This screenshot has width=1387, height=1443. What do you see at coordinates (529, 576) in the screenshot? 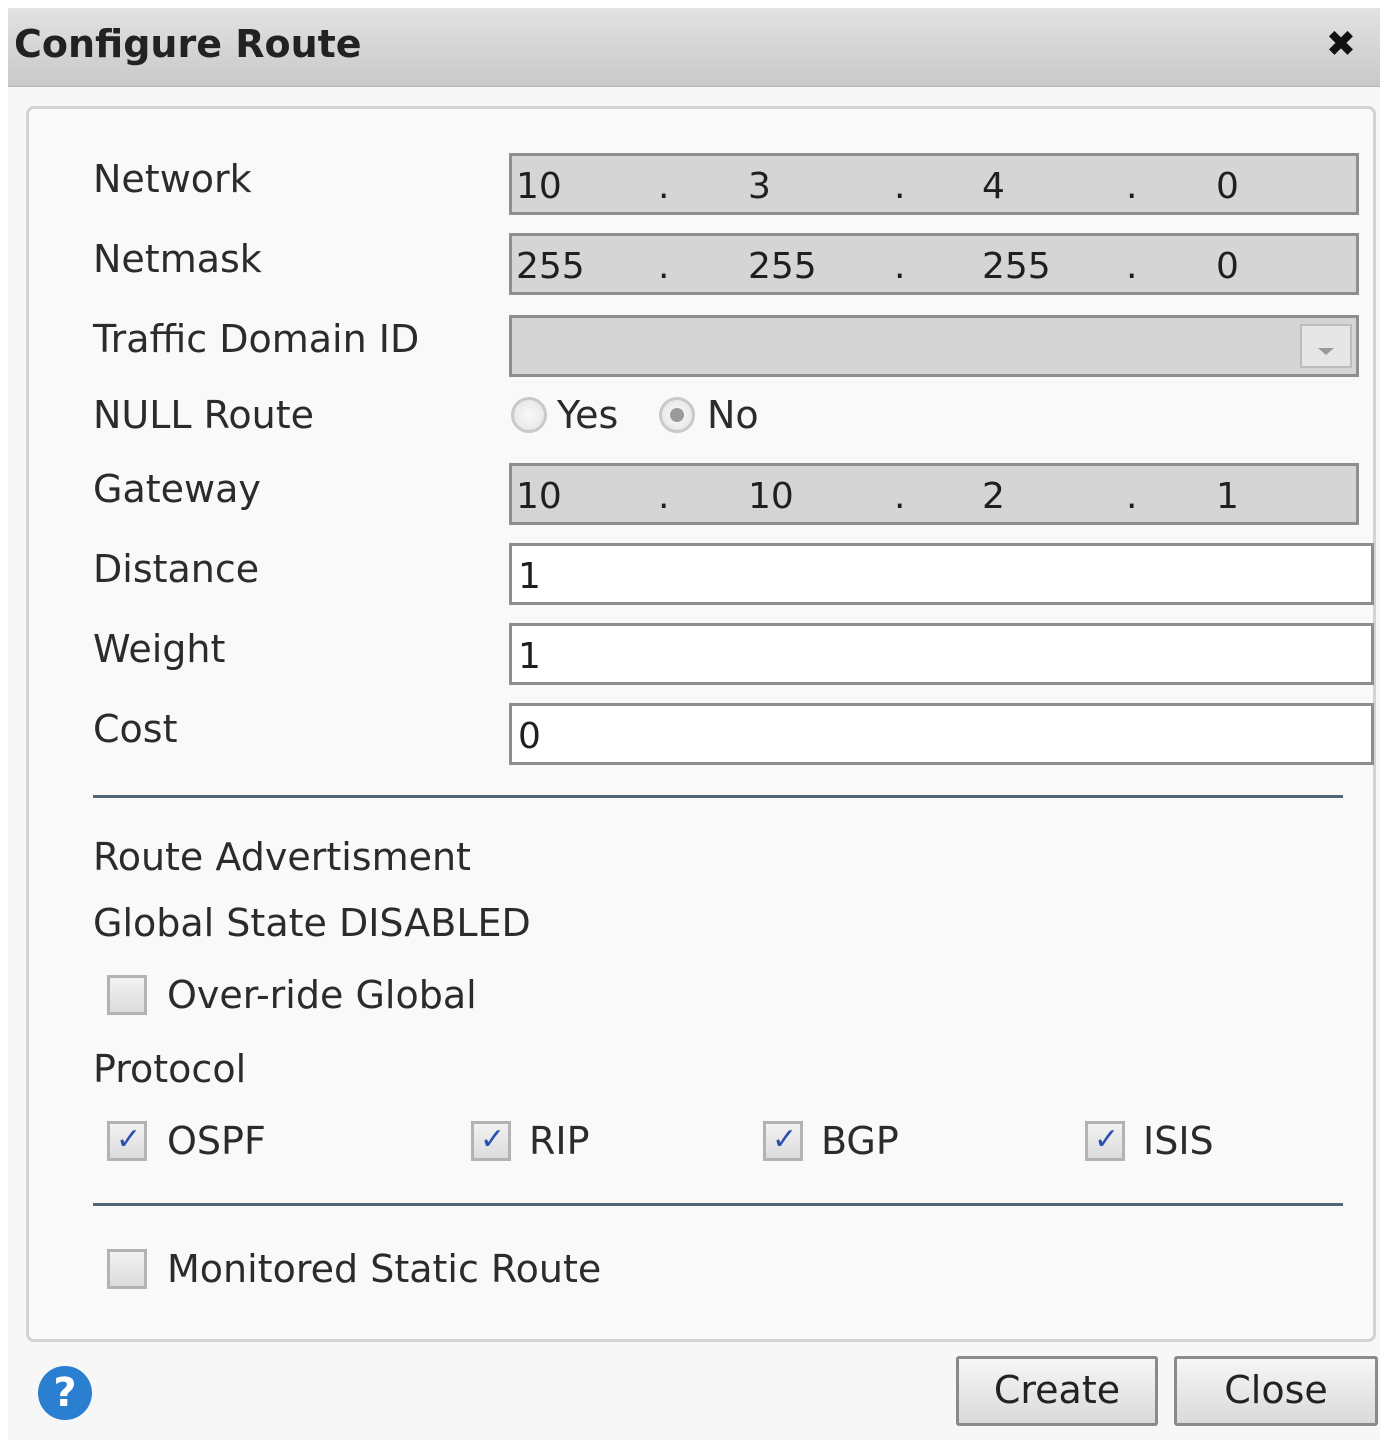
I see `distance-value: 1` at bounding box center [529, 576].